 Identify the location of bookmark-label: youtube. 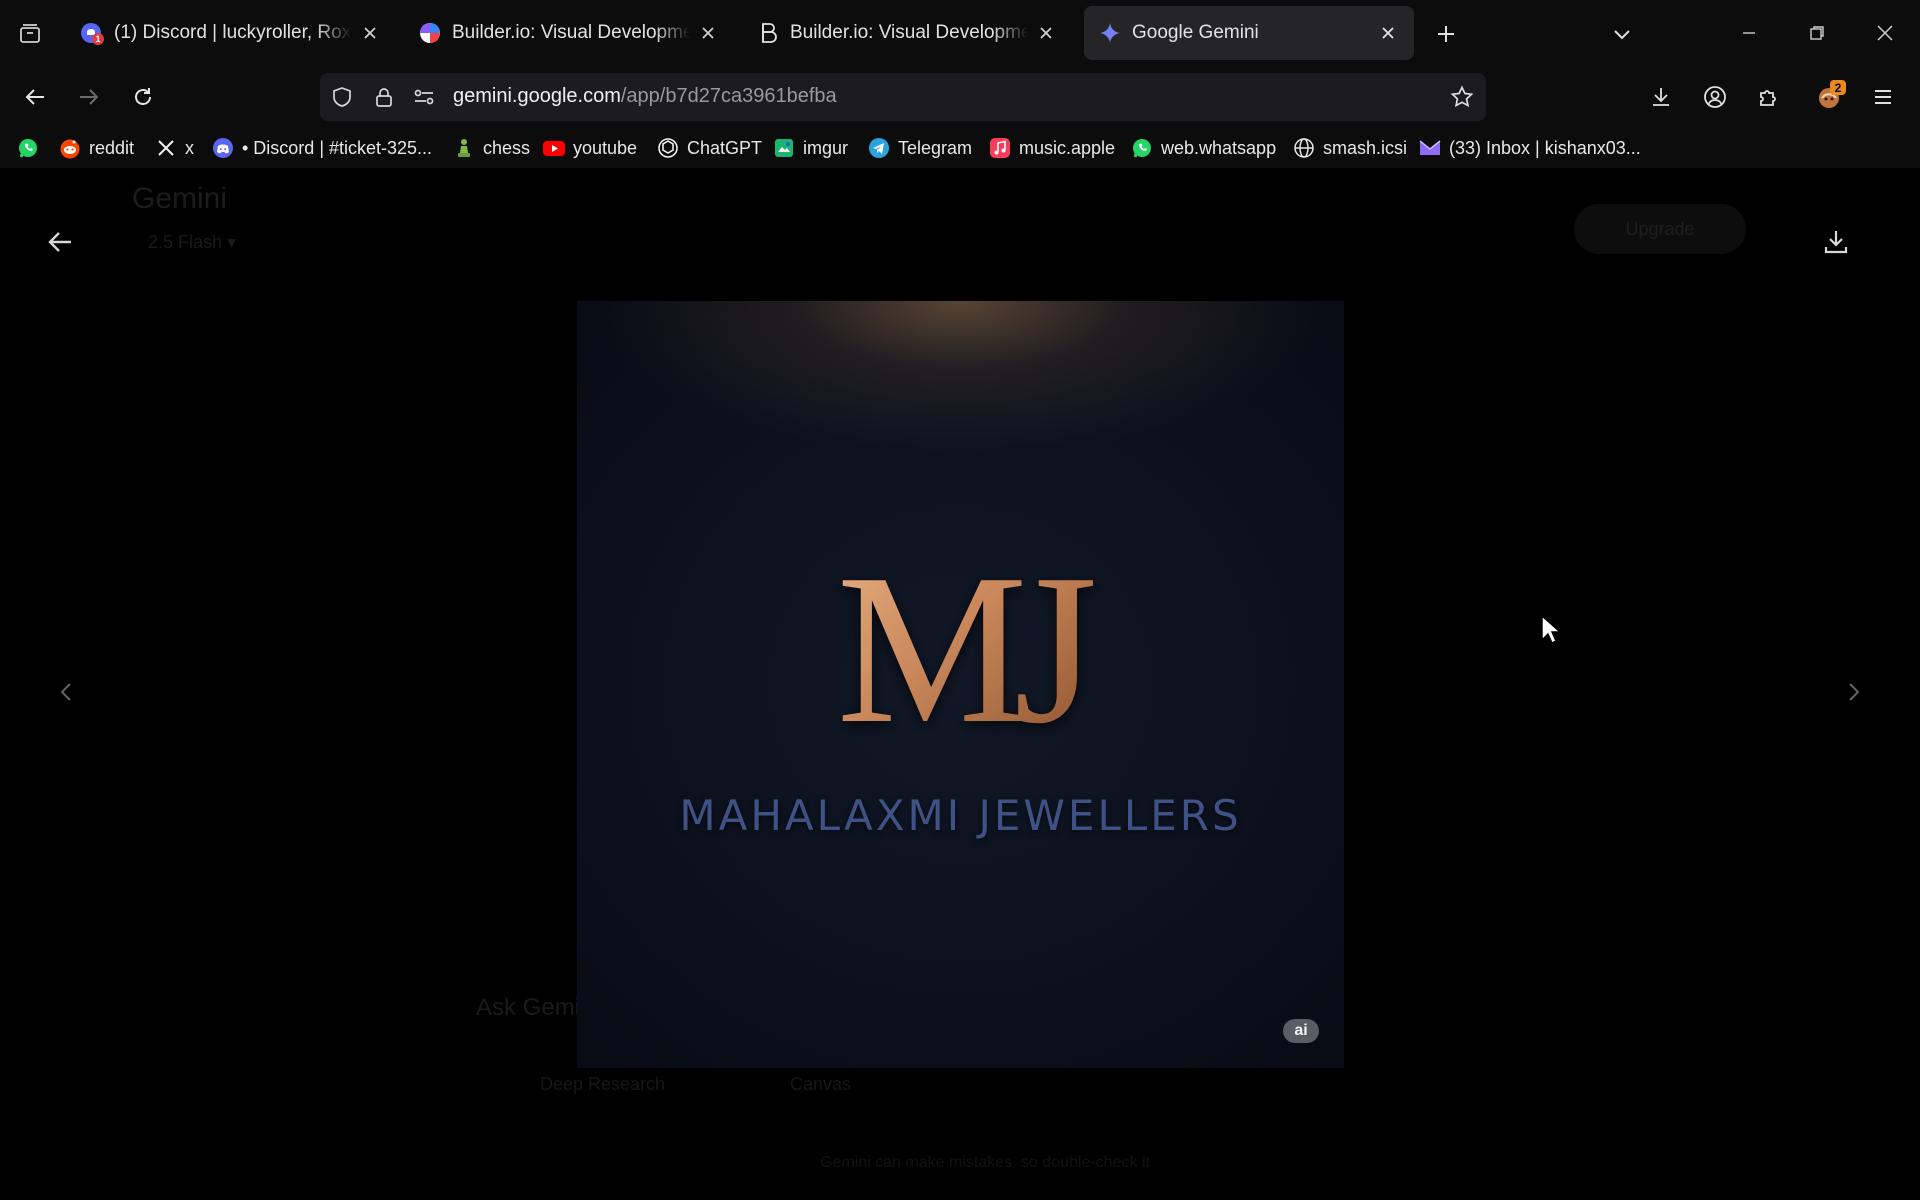
(605, 147).